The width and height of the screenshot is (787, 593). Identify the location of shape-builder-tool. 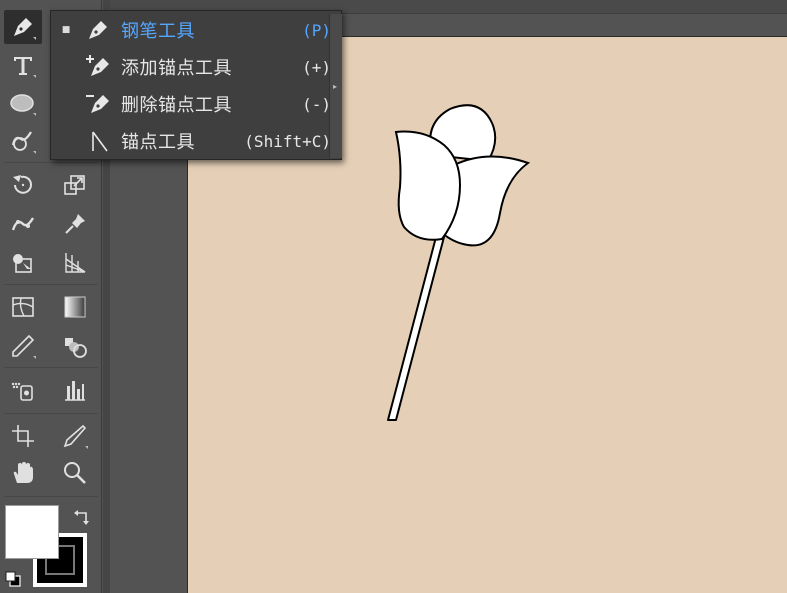
(23, 263).